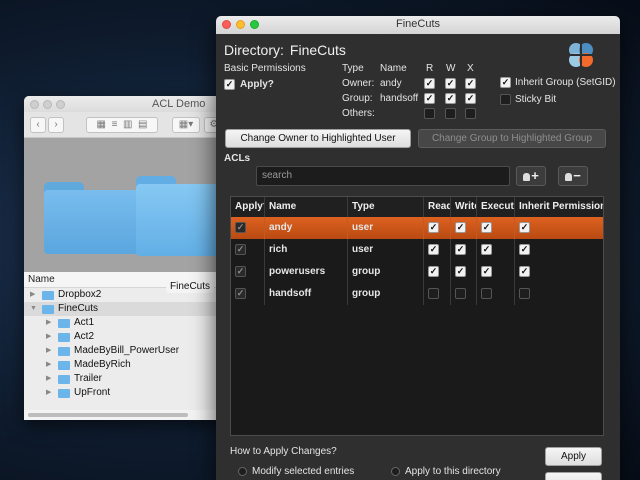 The image size is (640, 480). Describe the element at coordinates (124, 379) in the screenshot. I see `list-item: ▶ Trailer` at that location.